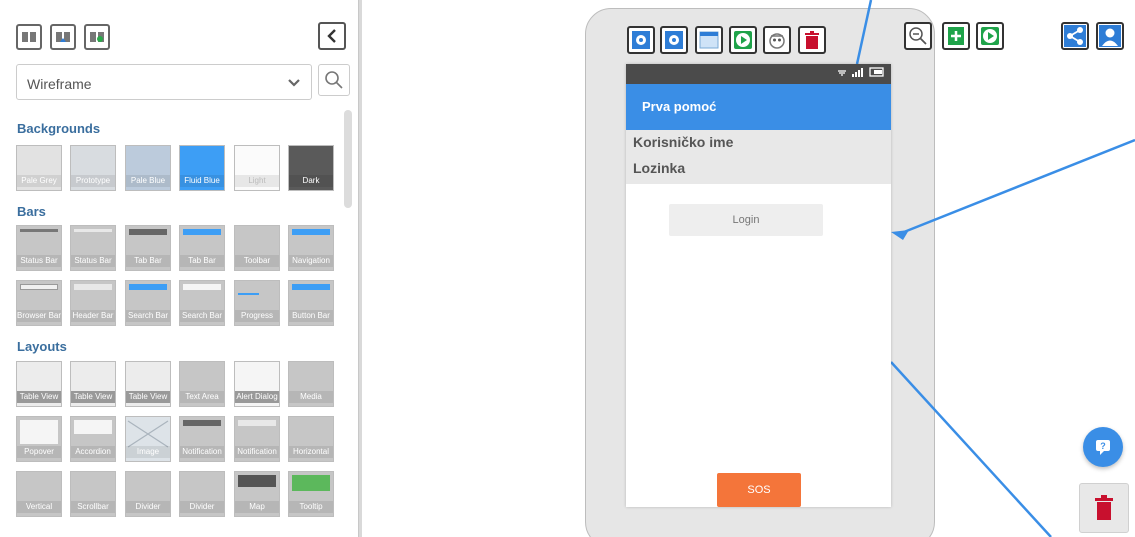  I want to click on refresh-icon, so click(97, 37).